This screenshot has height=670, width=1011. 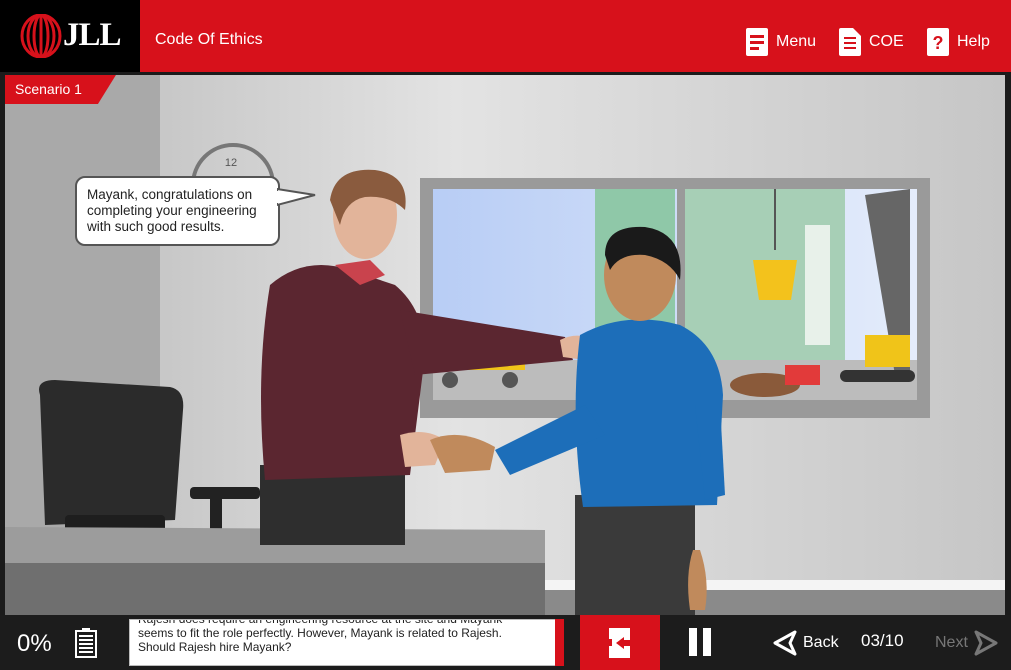 I want to click on coe-button: COE, so click(x=871, y=42).